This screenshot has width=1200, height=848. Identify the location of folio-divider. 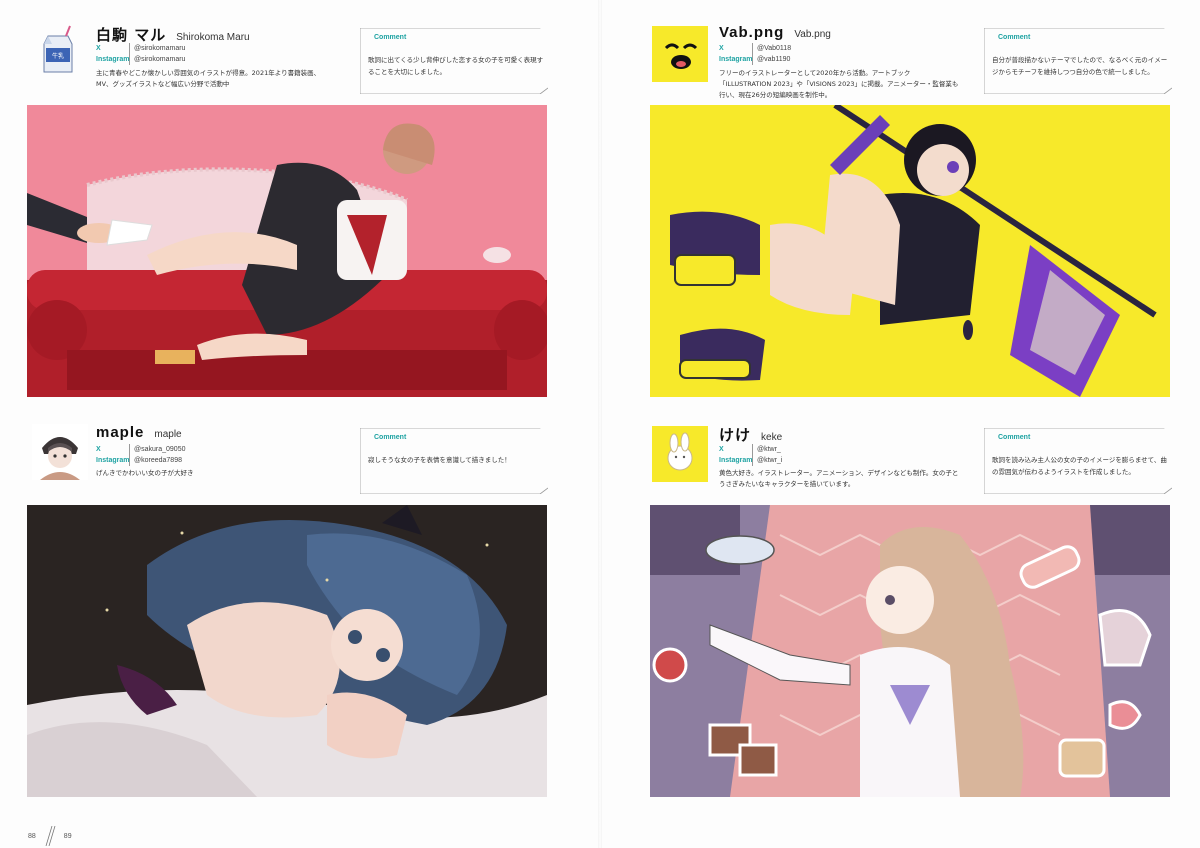
(50, 836).